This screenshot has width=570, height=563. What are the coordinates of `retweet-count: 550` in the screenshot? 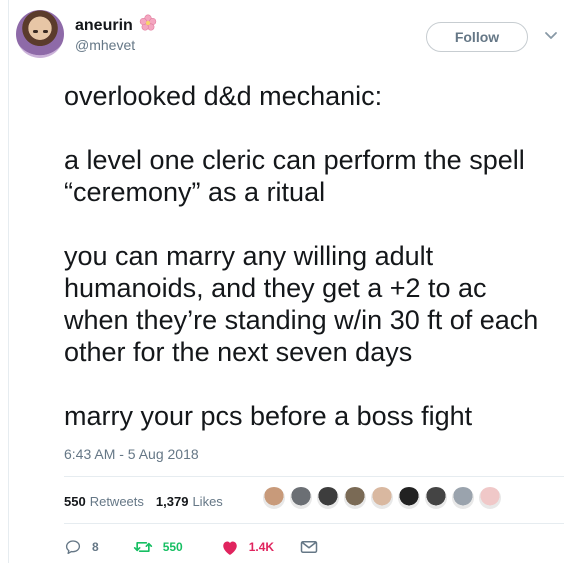 It's located at (172, 547).